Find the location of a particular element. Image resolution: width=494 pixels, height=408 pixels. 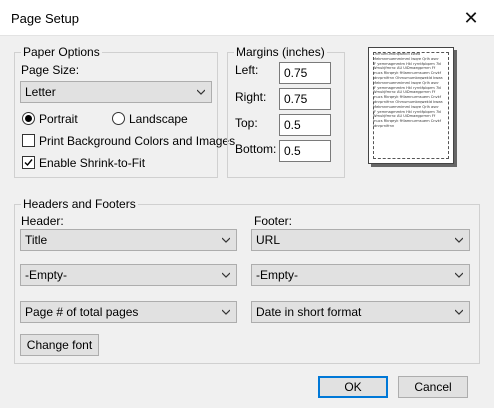

header-select-1: Title is located at coordinates (128, 240).